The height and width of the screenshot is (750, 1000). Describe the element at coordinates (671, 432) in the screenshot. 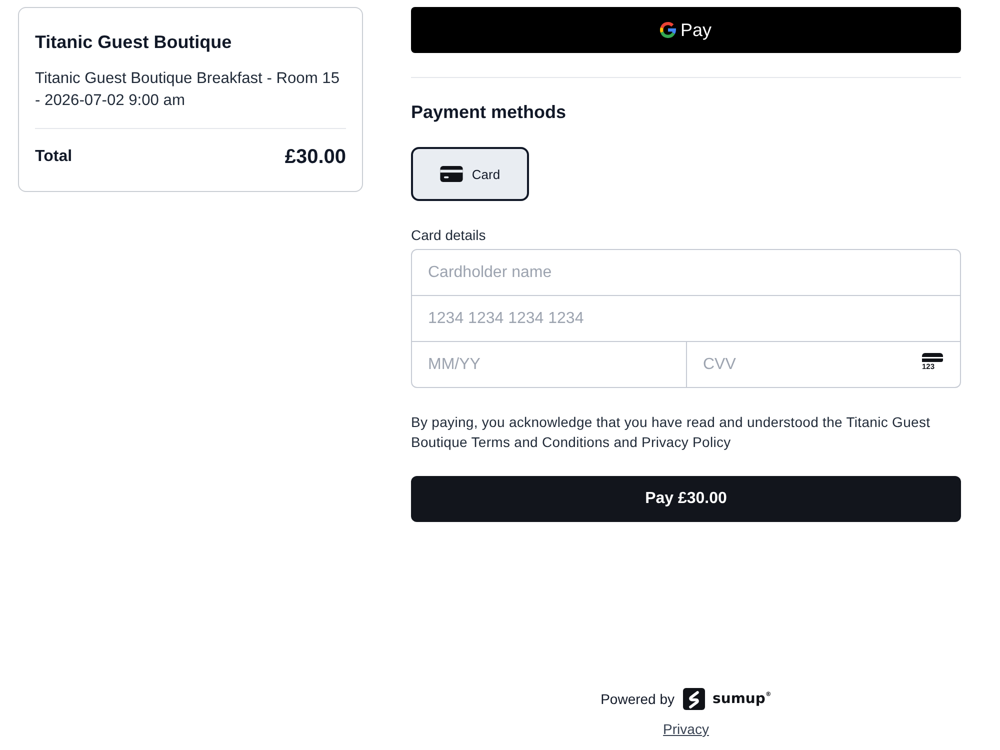

I see `consent-text: By paying, you acknowledge that you have read and understood the Titanic Guest Boutique Terms and Conditions and Privacy Policy` at that location.